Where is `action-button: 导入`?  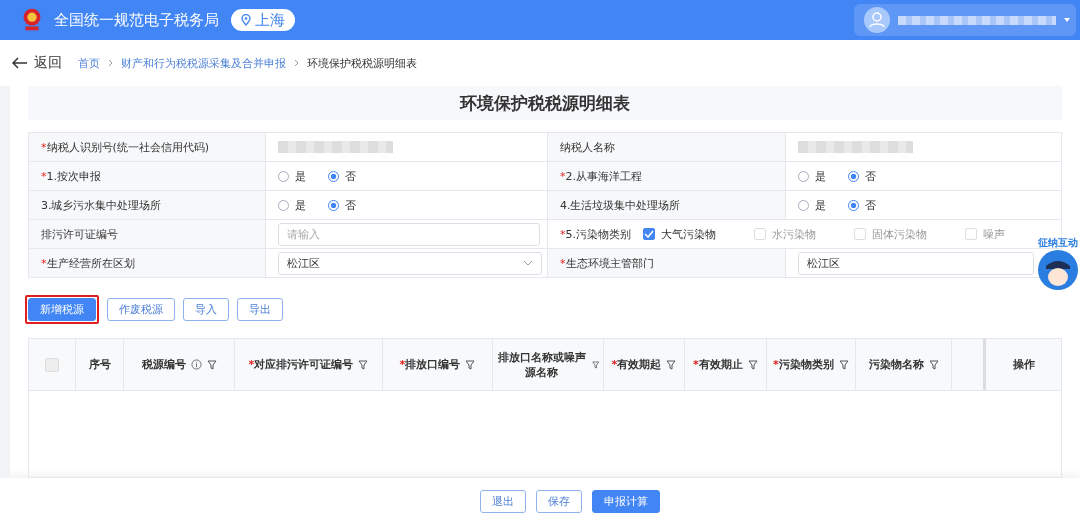 action-button: 导入 is located at coordinates (206, 309).